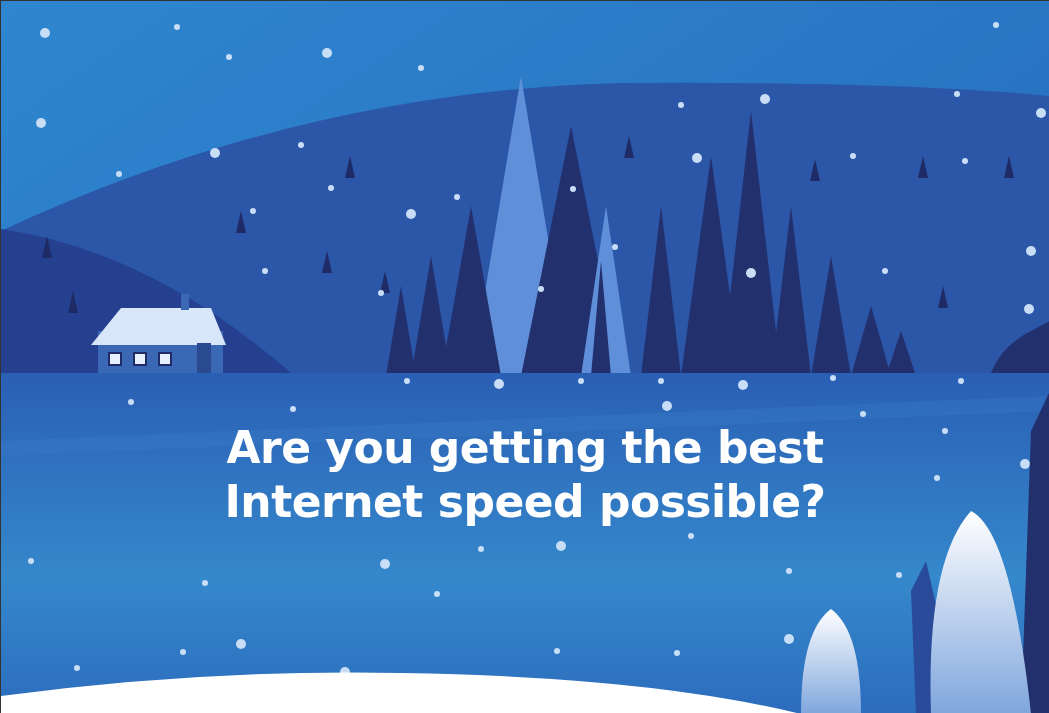  What do you see at coordinates (525, 475) in the screenshot?
I see `headline: Are you getting the best Internet speed possible?` at bounding box center [525, 475].